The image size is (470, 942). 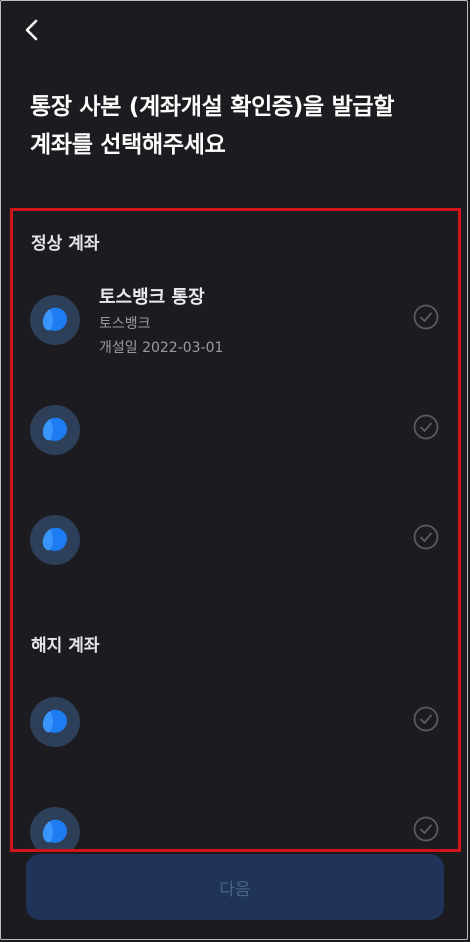 I want to click on account-name: 토스뱅크 통장, so click(x=152, y=297).